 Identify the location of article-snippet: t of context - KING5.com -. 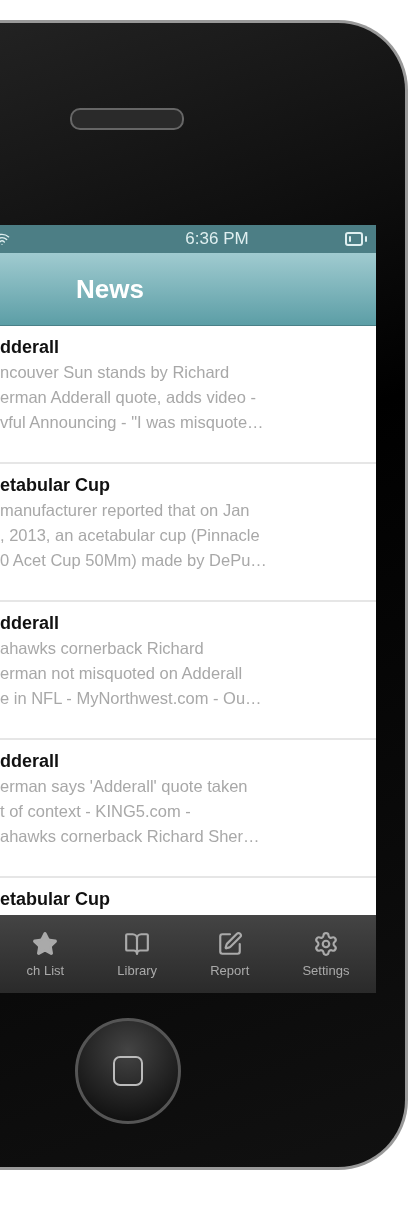
(96, 811).